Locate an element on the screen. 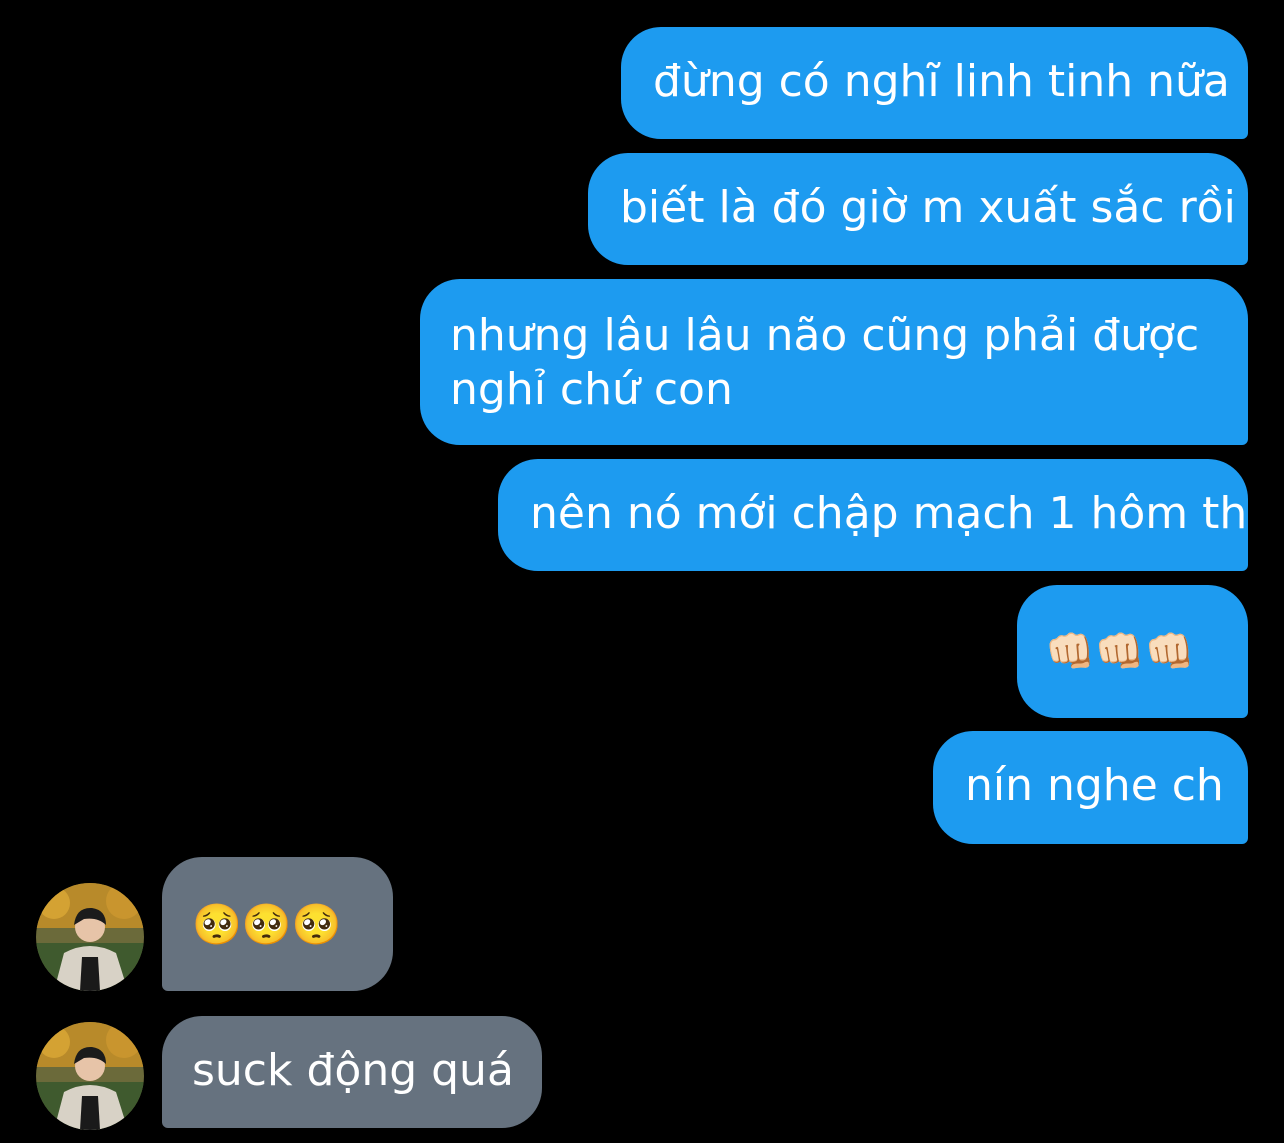 This screenshot has height=1143, width=1284. outgoing-message: đừng có nghĩ linh tinh nữa is located at coordinates (934, 83).